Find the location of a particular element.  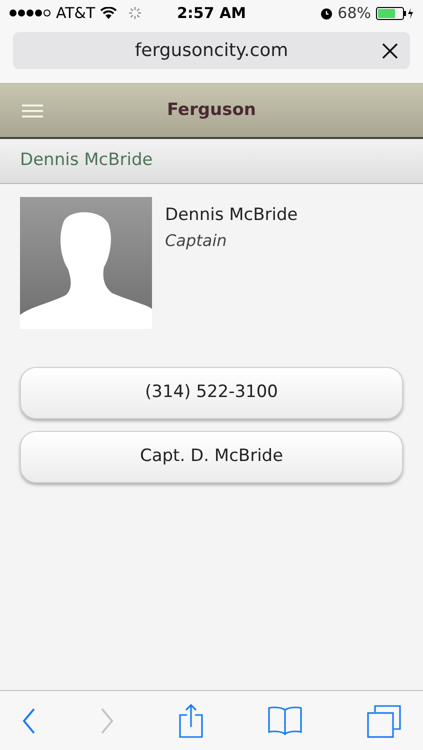

book-icon is located at coordinates (285, 721).